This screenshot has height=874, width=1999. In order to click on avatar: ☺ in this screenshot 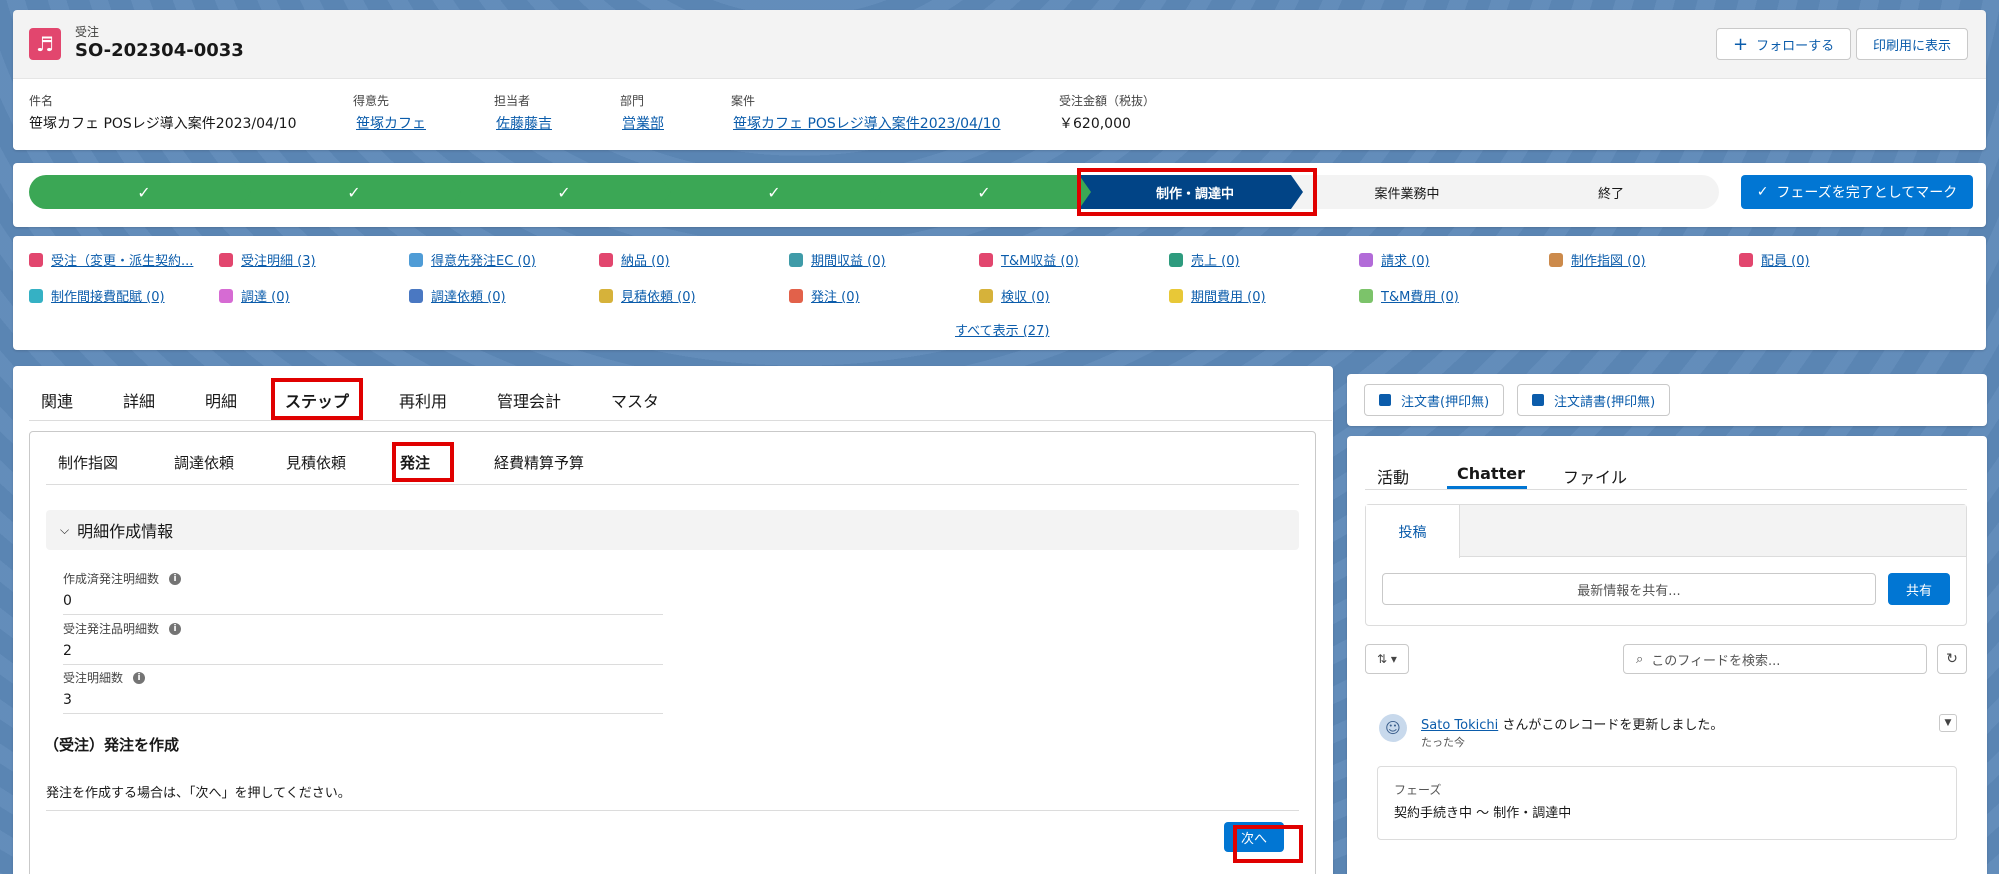, I will do `click(1393, 728)`.